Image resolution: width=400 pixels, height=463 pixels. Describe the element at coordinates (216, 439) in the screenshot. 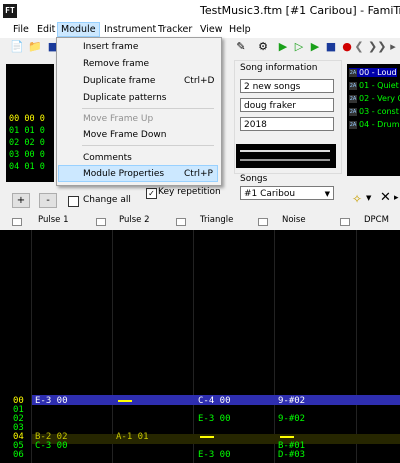

I see `highlight-row` at that location.